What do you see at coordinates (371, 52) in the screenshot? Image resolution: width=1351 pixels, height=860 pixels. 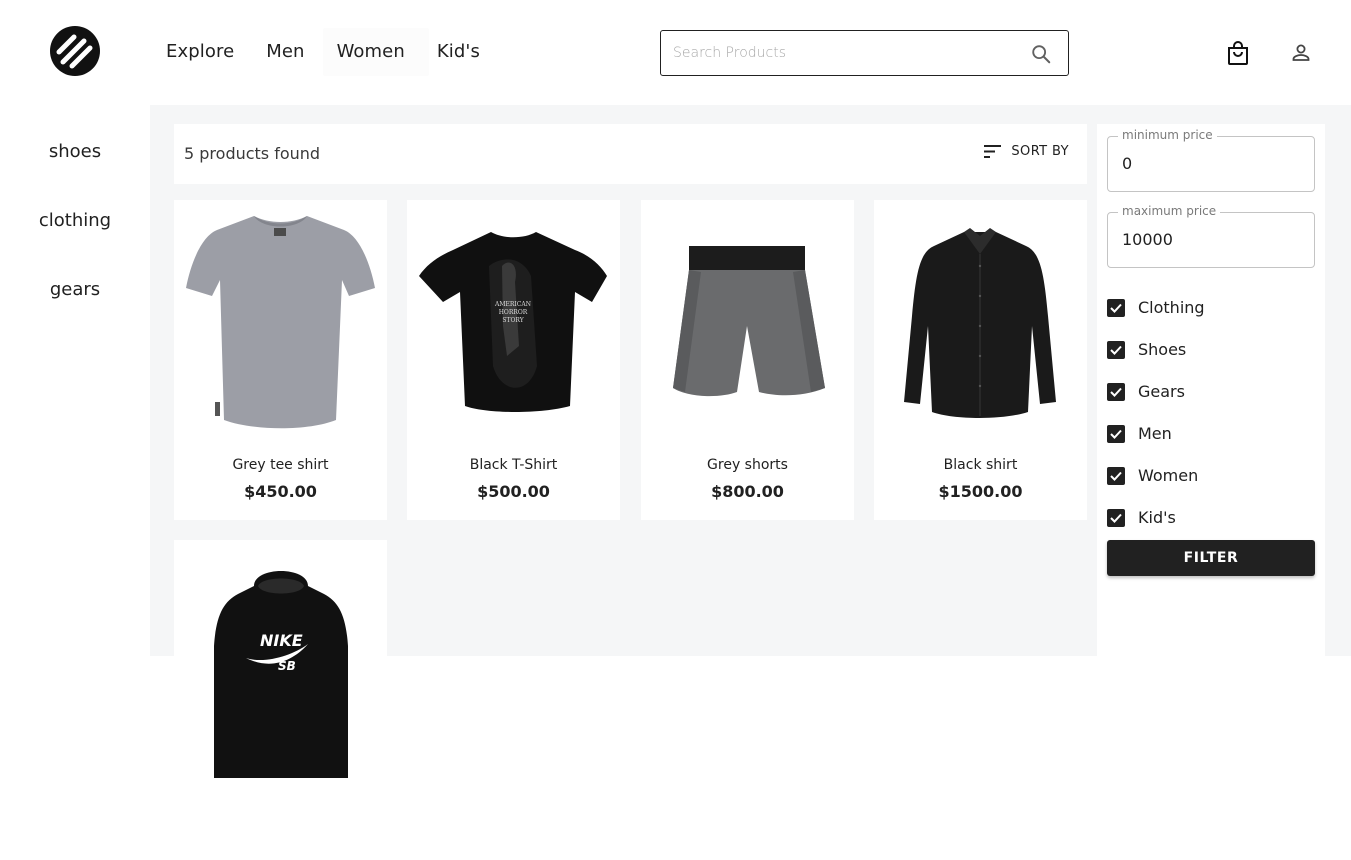 I see `nav-women: Women` at bounding box center [371, 52].